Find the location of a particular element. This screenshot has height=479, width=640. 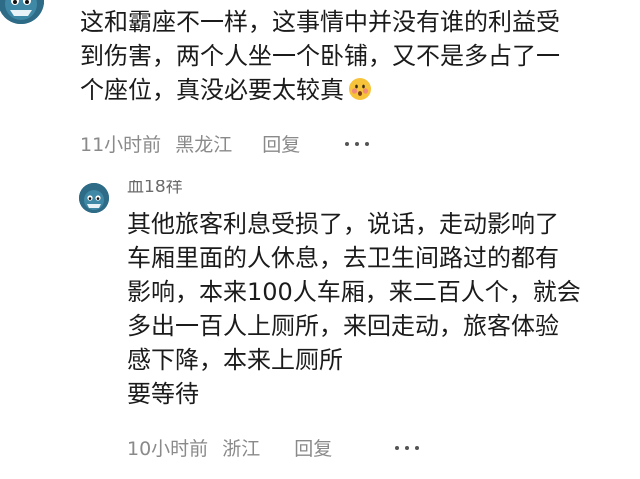

comment-location: 黑龙江 is located at coordinates (204, 144).